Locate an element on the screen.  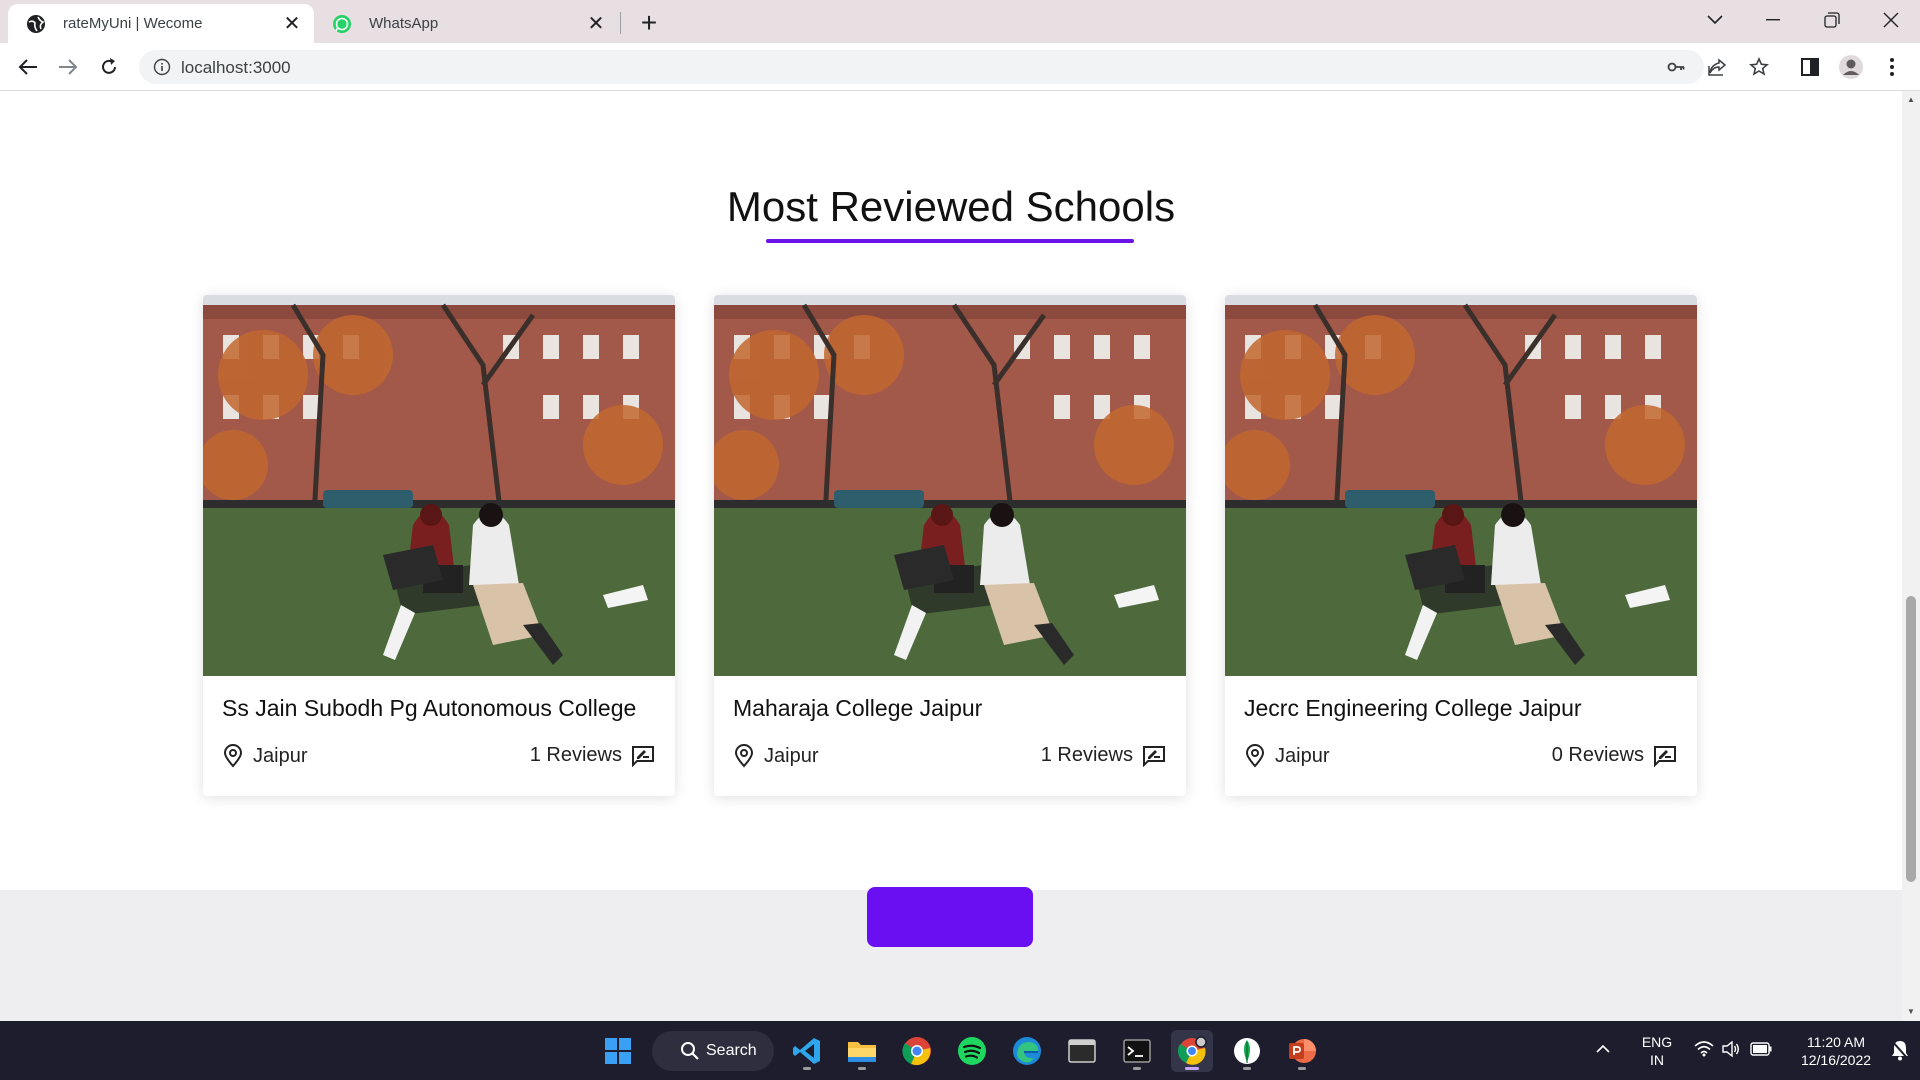
battery-icon is located at coordinates (1761, 1049).